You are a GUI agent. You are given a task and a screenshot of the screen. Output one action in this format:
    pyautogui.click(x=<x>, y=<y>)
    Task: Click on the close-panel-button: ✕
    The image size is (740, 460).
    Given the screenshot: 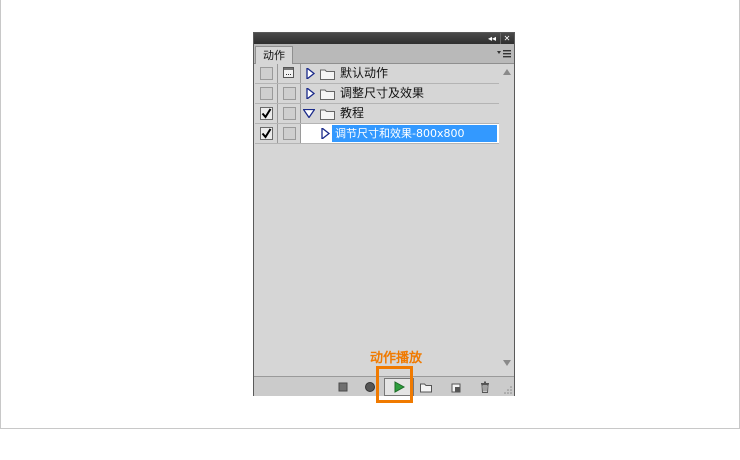 What is the action you would take?
    pyautogui.click(x=506, y=38)
    